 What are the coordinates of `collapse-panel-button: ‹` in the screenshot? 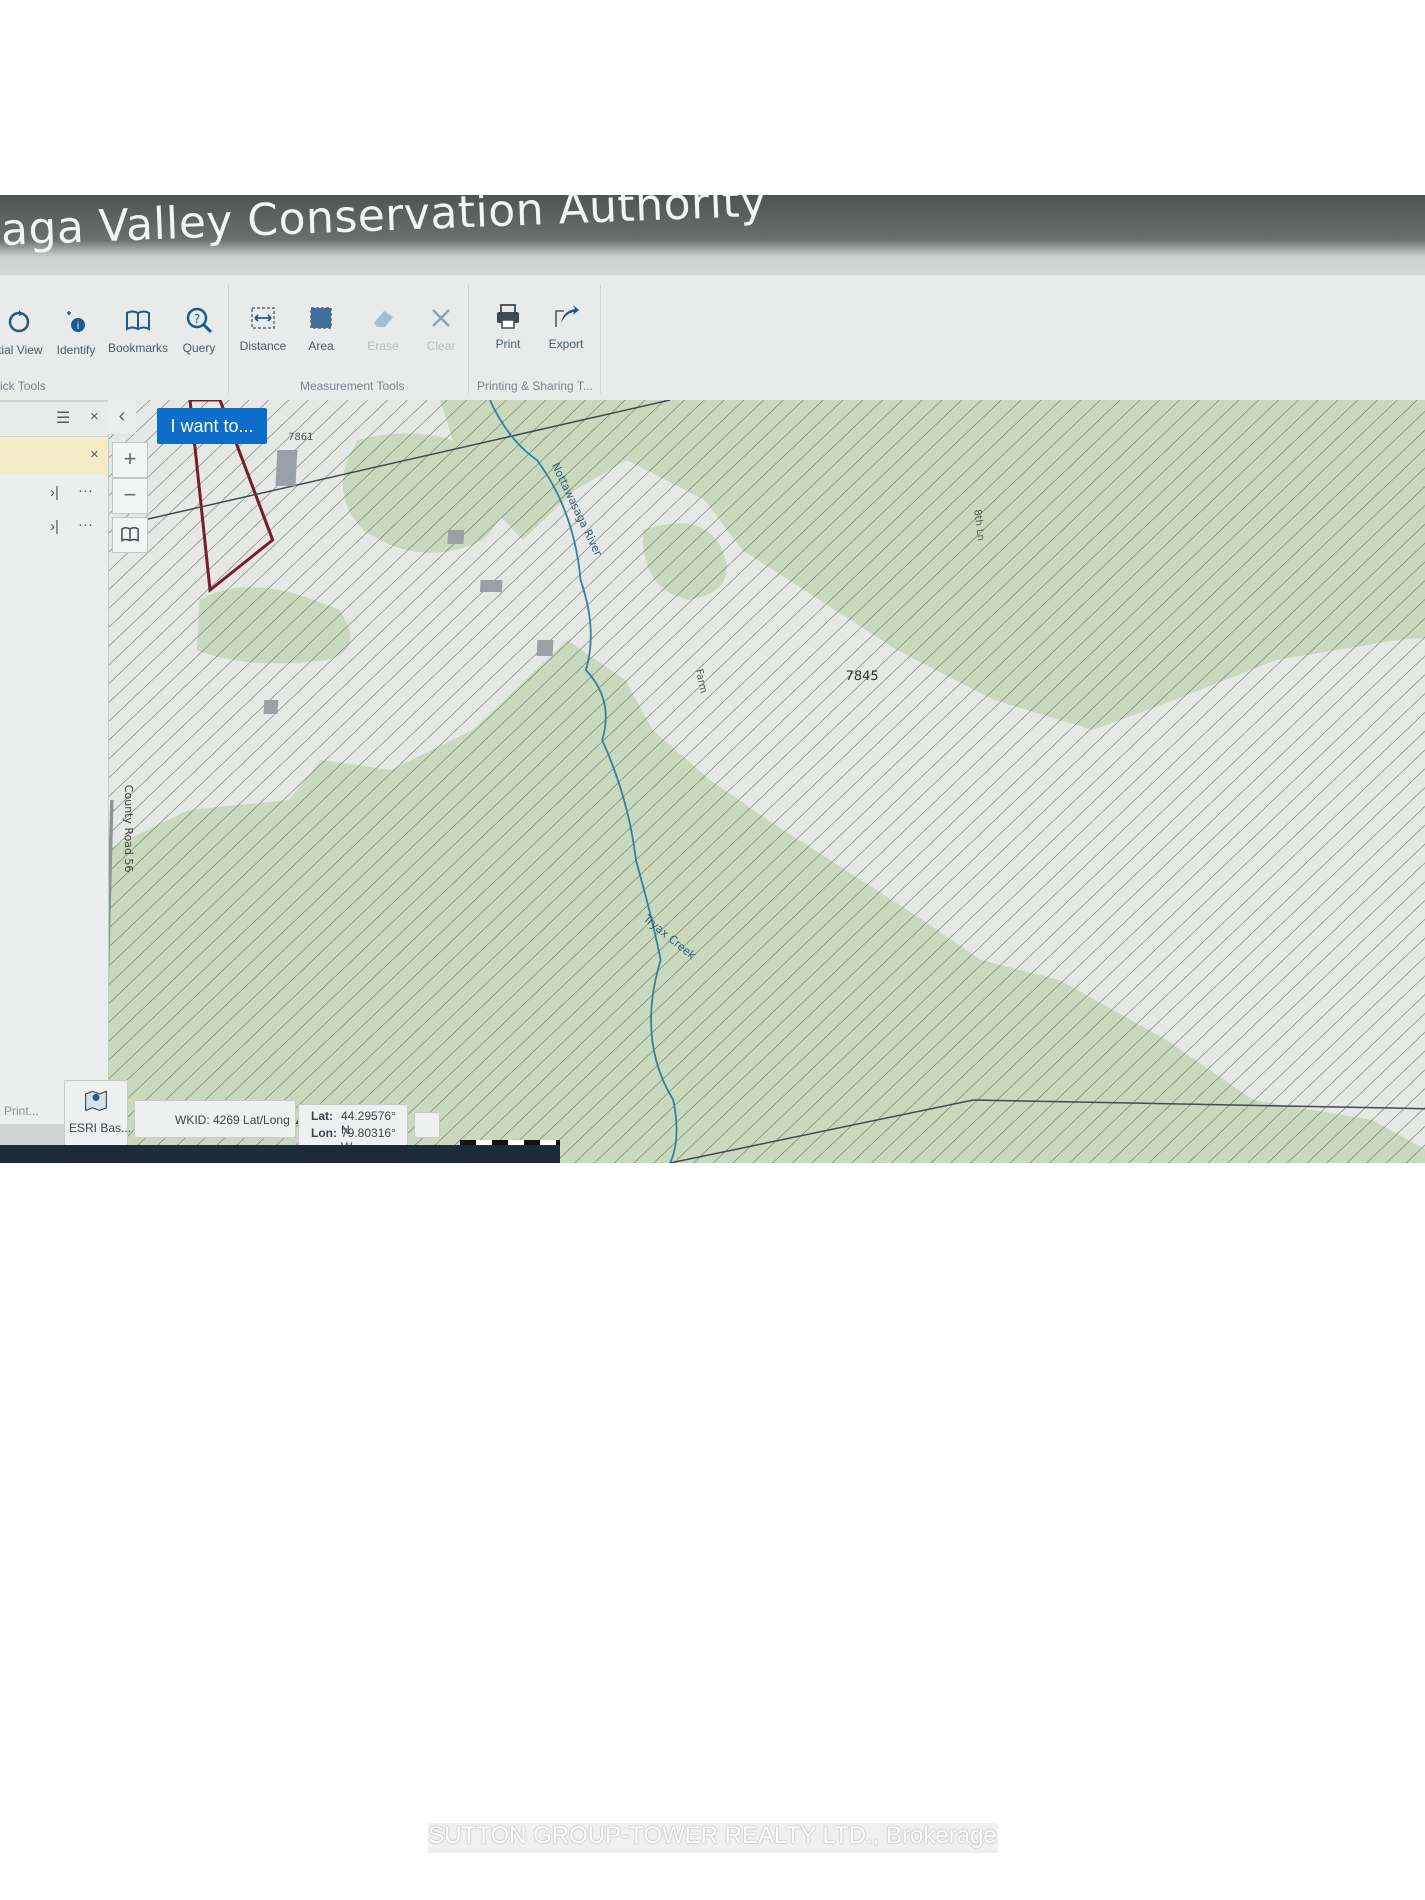 It's located at (122, 417).